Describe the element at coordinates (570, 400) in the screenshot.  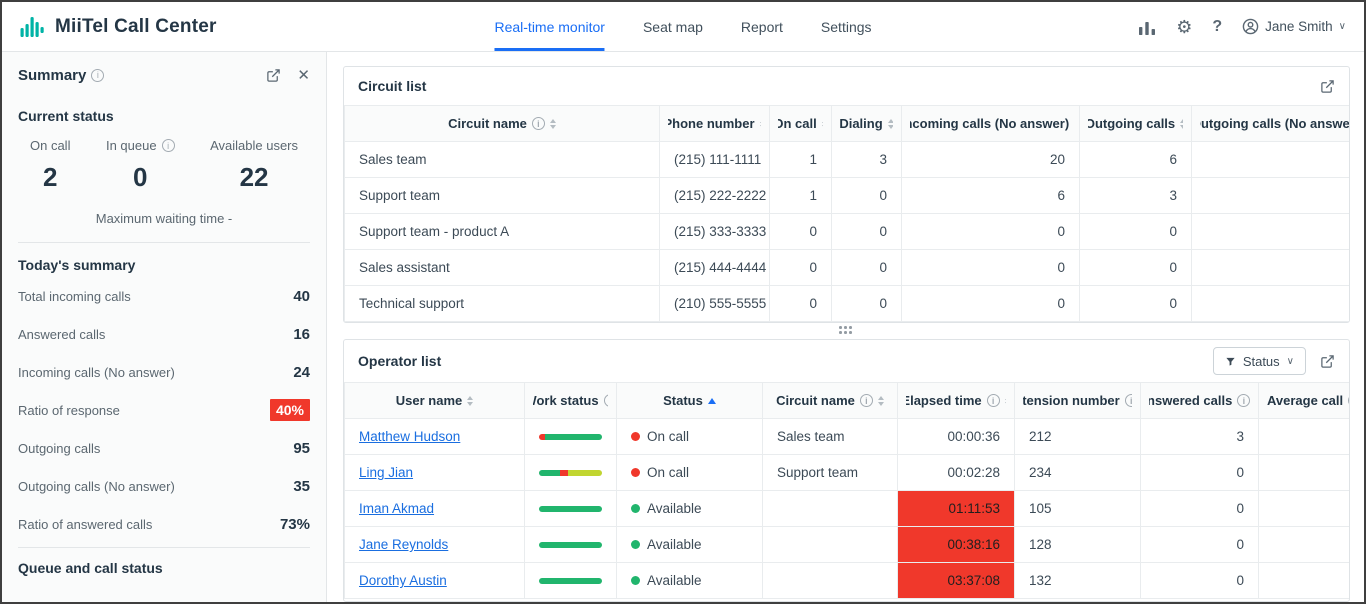
I see `col-work-status: Work status` at that location.